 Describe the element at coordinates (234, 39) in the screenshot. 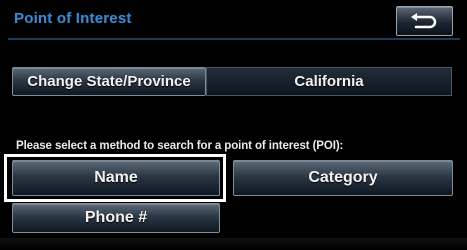

I see `title-divider` at that location.